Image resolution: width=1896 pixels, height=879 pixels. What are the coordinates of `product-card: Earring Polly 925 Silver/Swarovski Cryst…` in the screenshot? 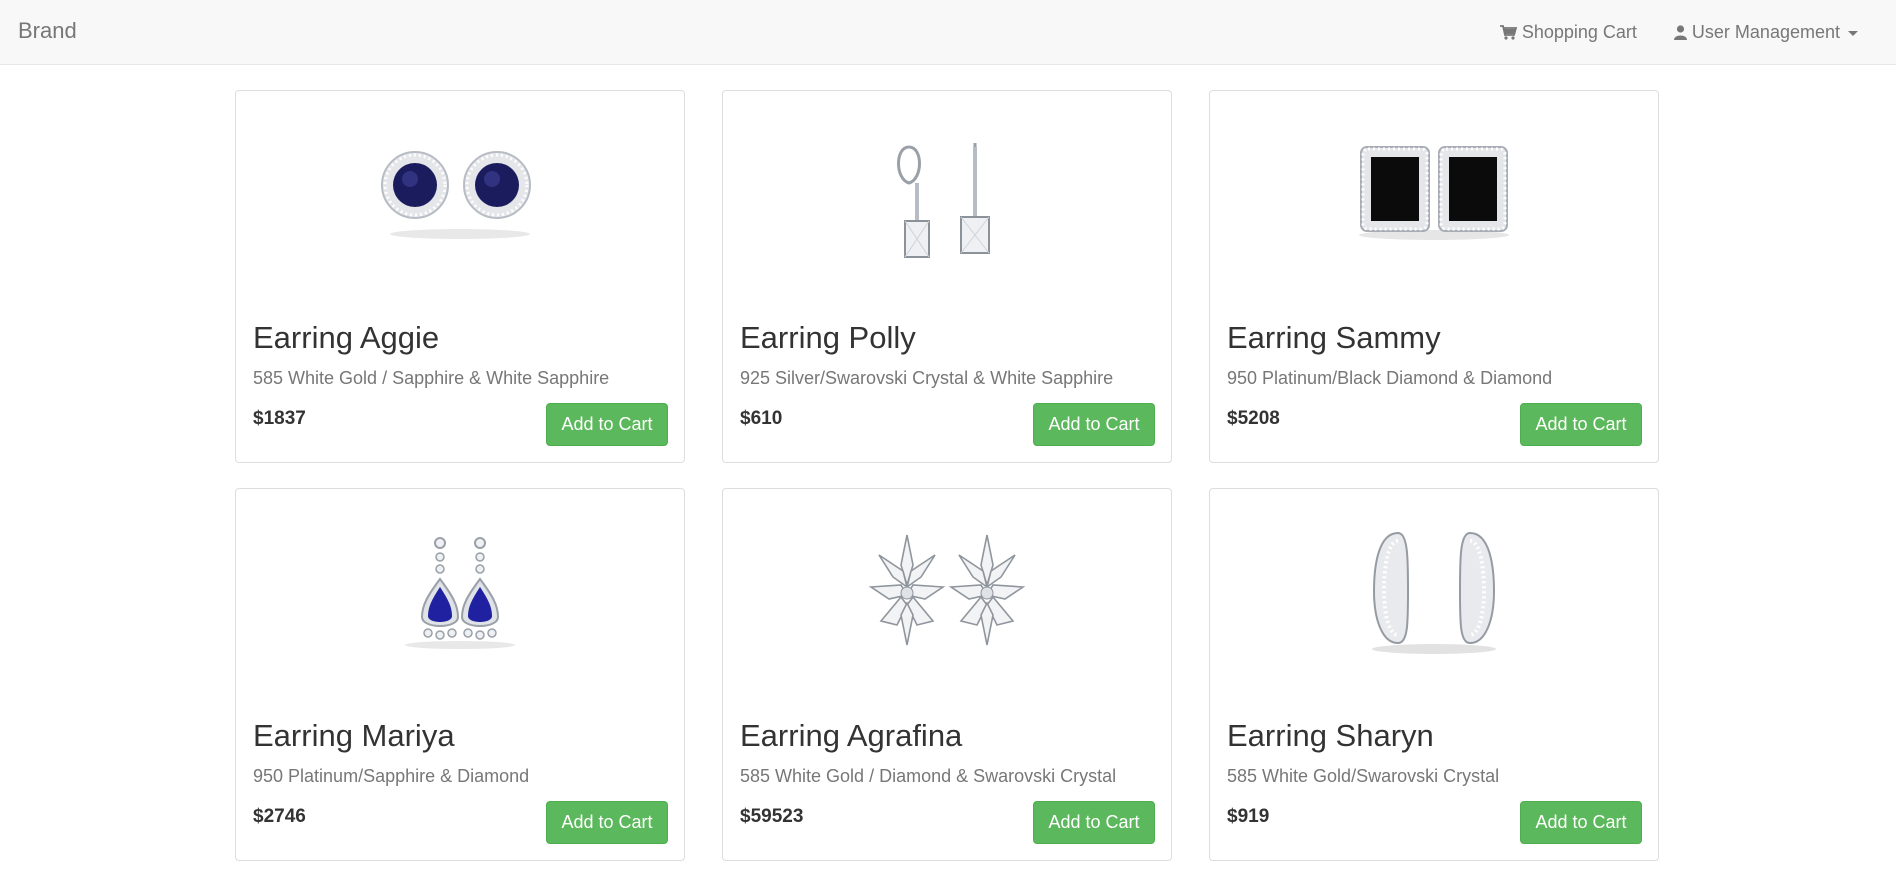 It's located at (947, 276).